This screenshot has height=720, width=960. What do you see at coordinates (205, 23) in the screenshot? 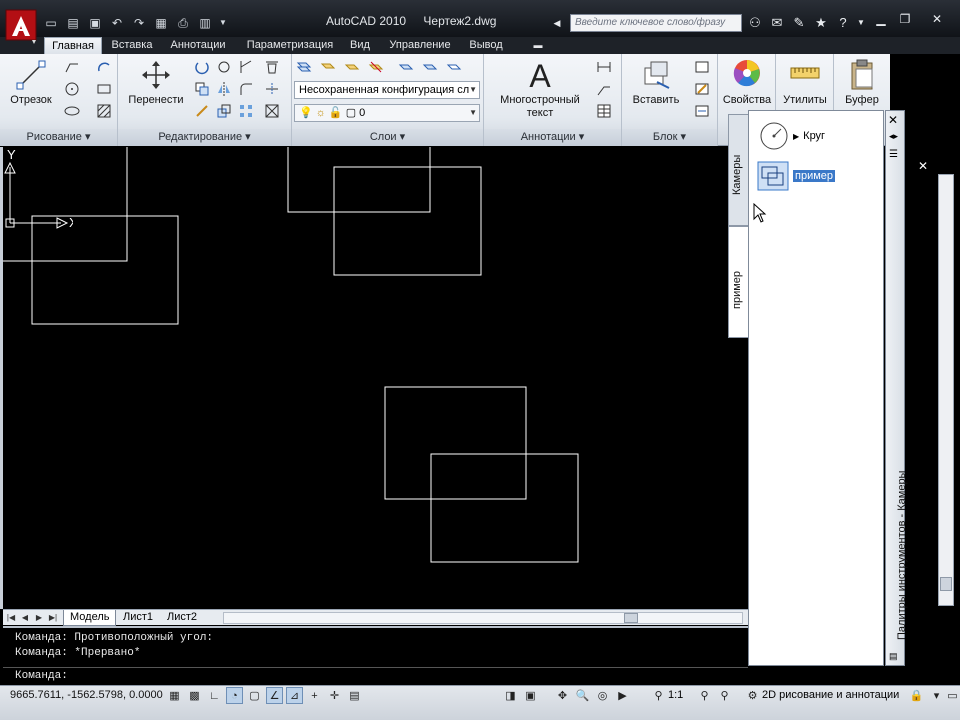
I see `workspace-icon: ▥` at bounding box center [205, 23].